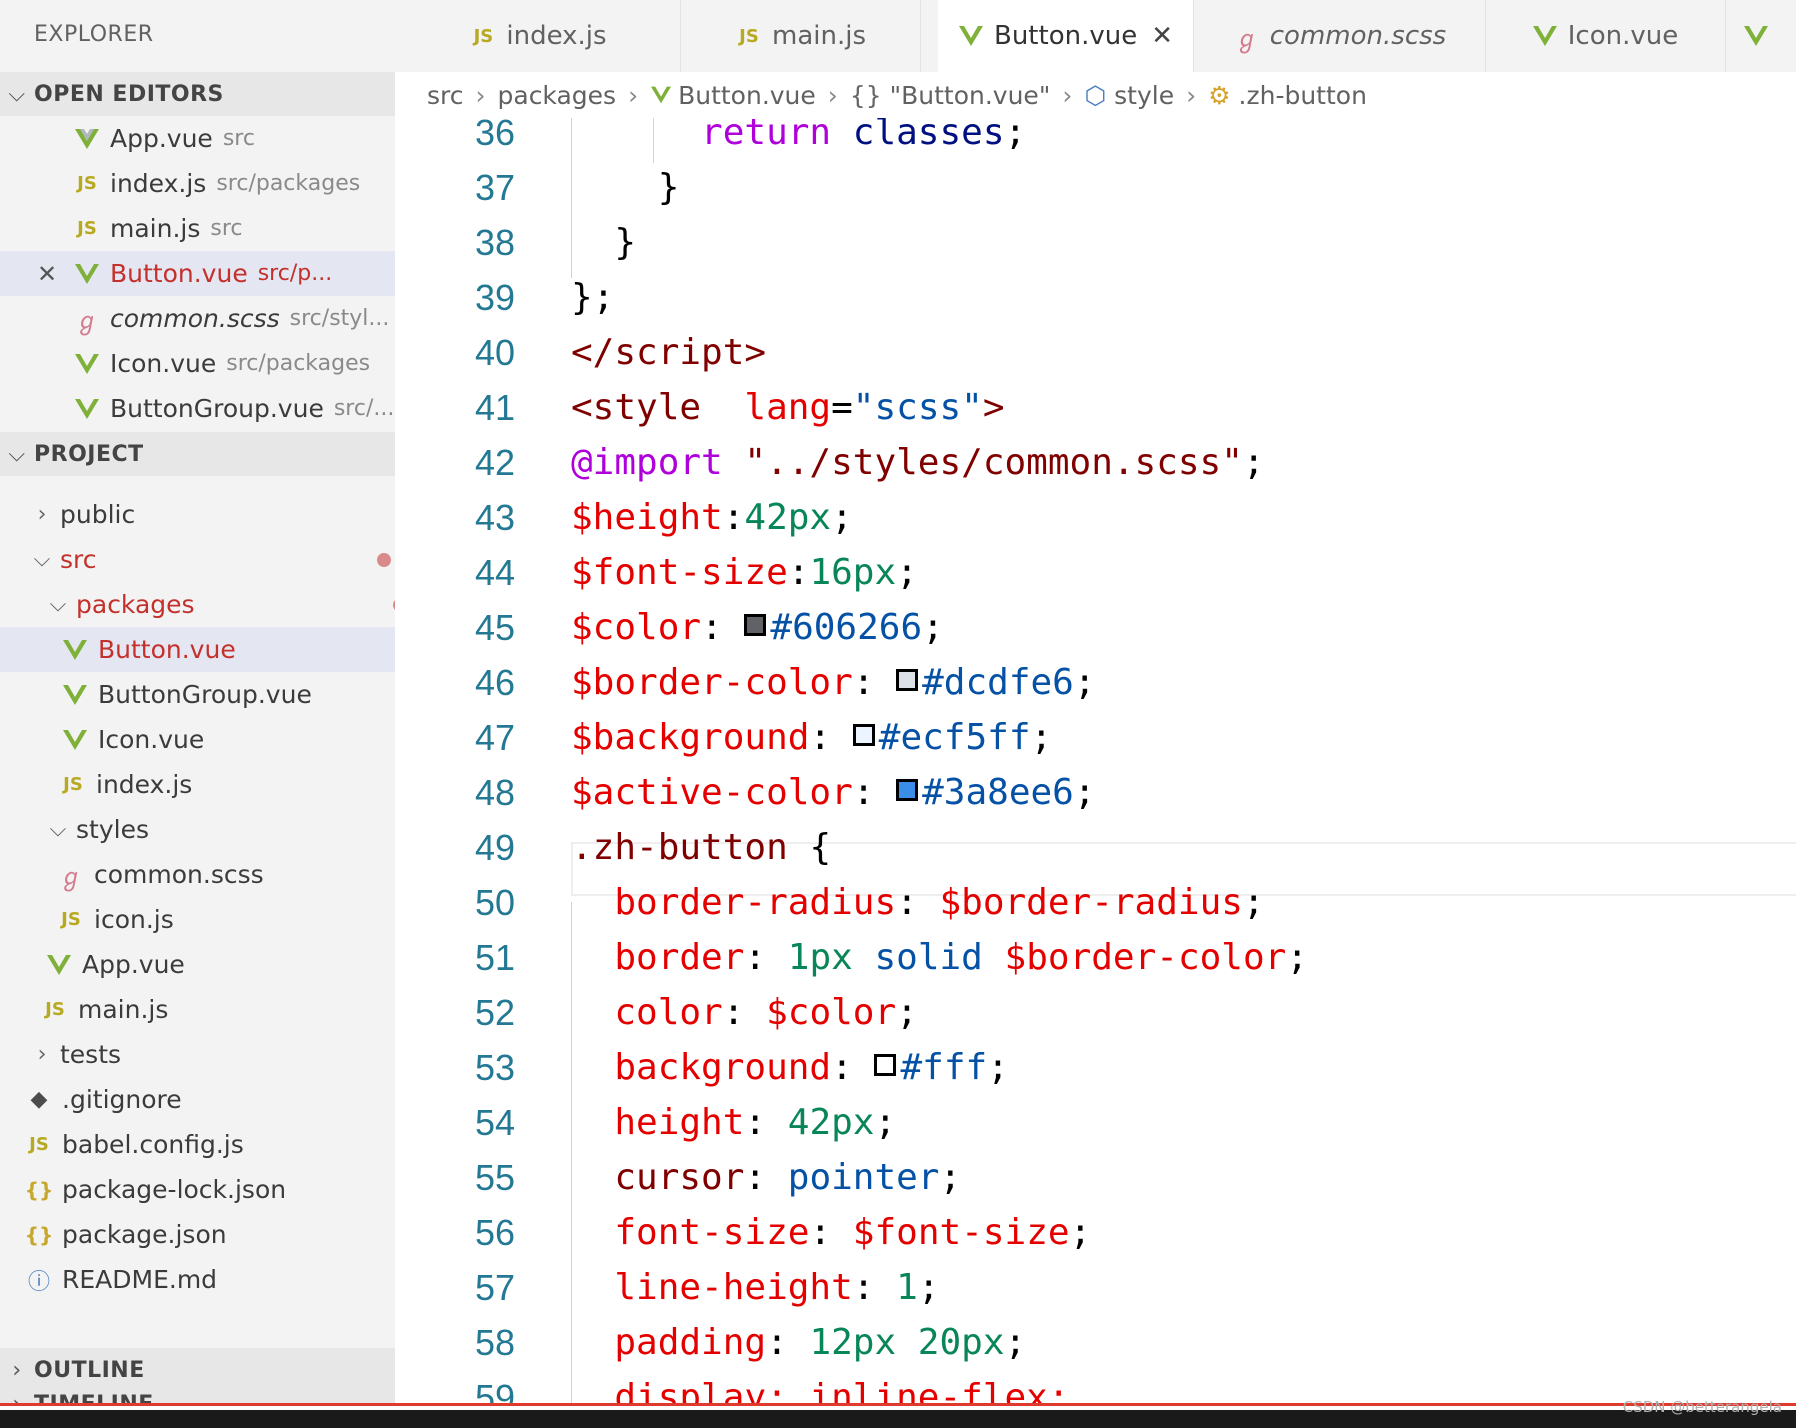  I want to click on tree-file: Icon.vue, so click(197, 739).